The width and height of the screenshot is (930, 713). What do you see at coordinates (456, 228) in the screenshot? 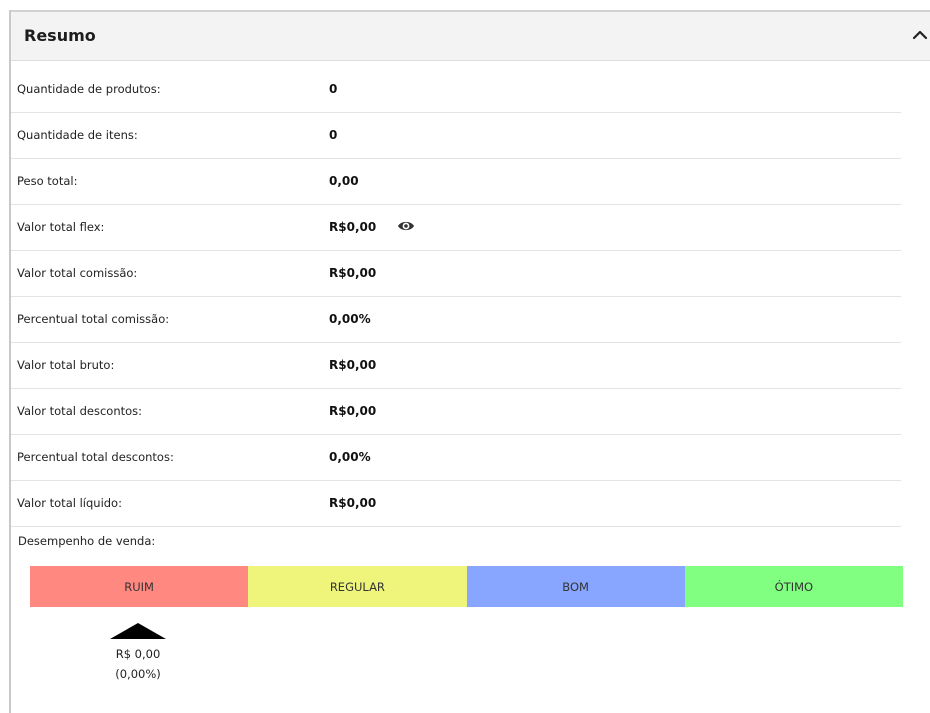
I see `row-valor-total-flex: Valor total flex: R$0,00` at bounding box center [456, 228].